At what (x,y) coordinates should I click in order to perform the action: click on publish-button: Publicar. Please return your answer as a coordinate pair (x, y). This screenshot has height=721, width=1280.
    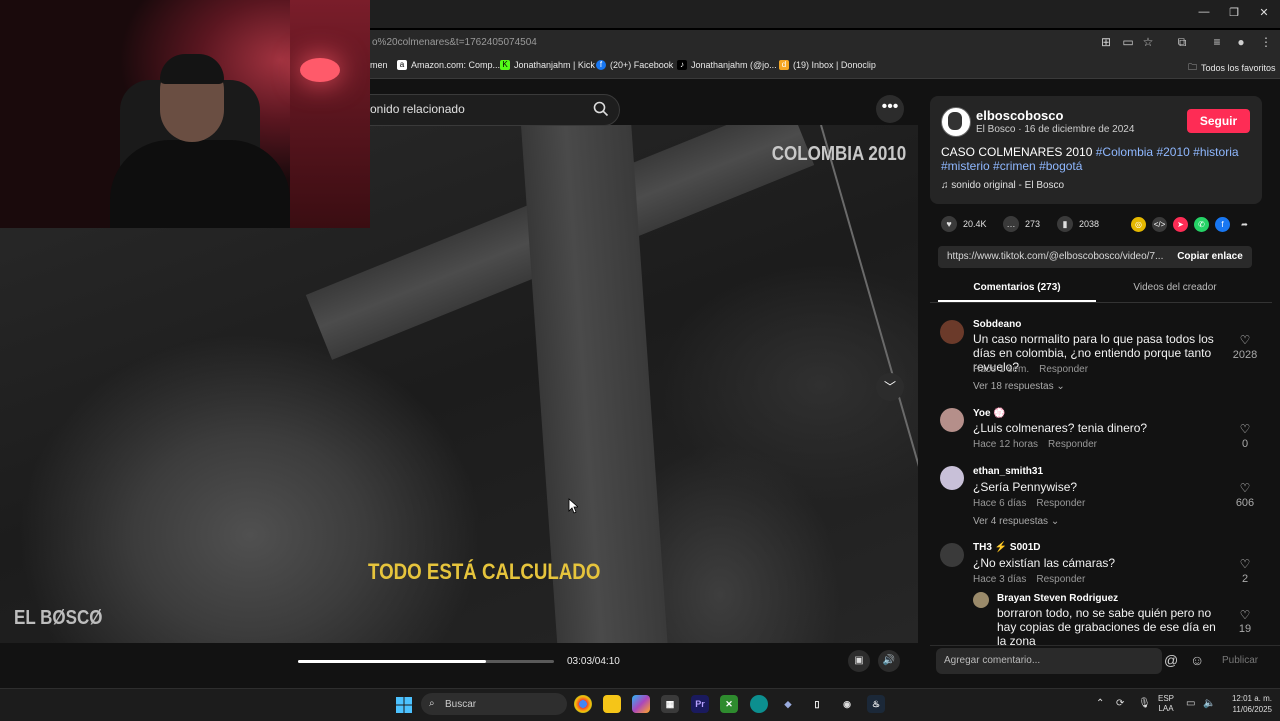
    Looking at the image, I should click on (1240, 660).